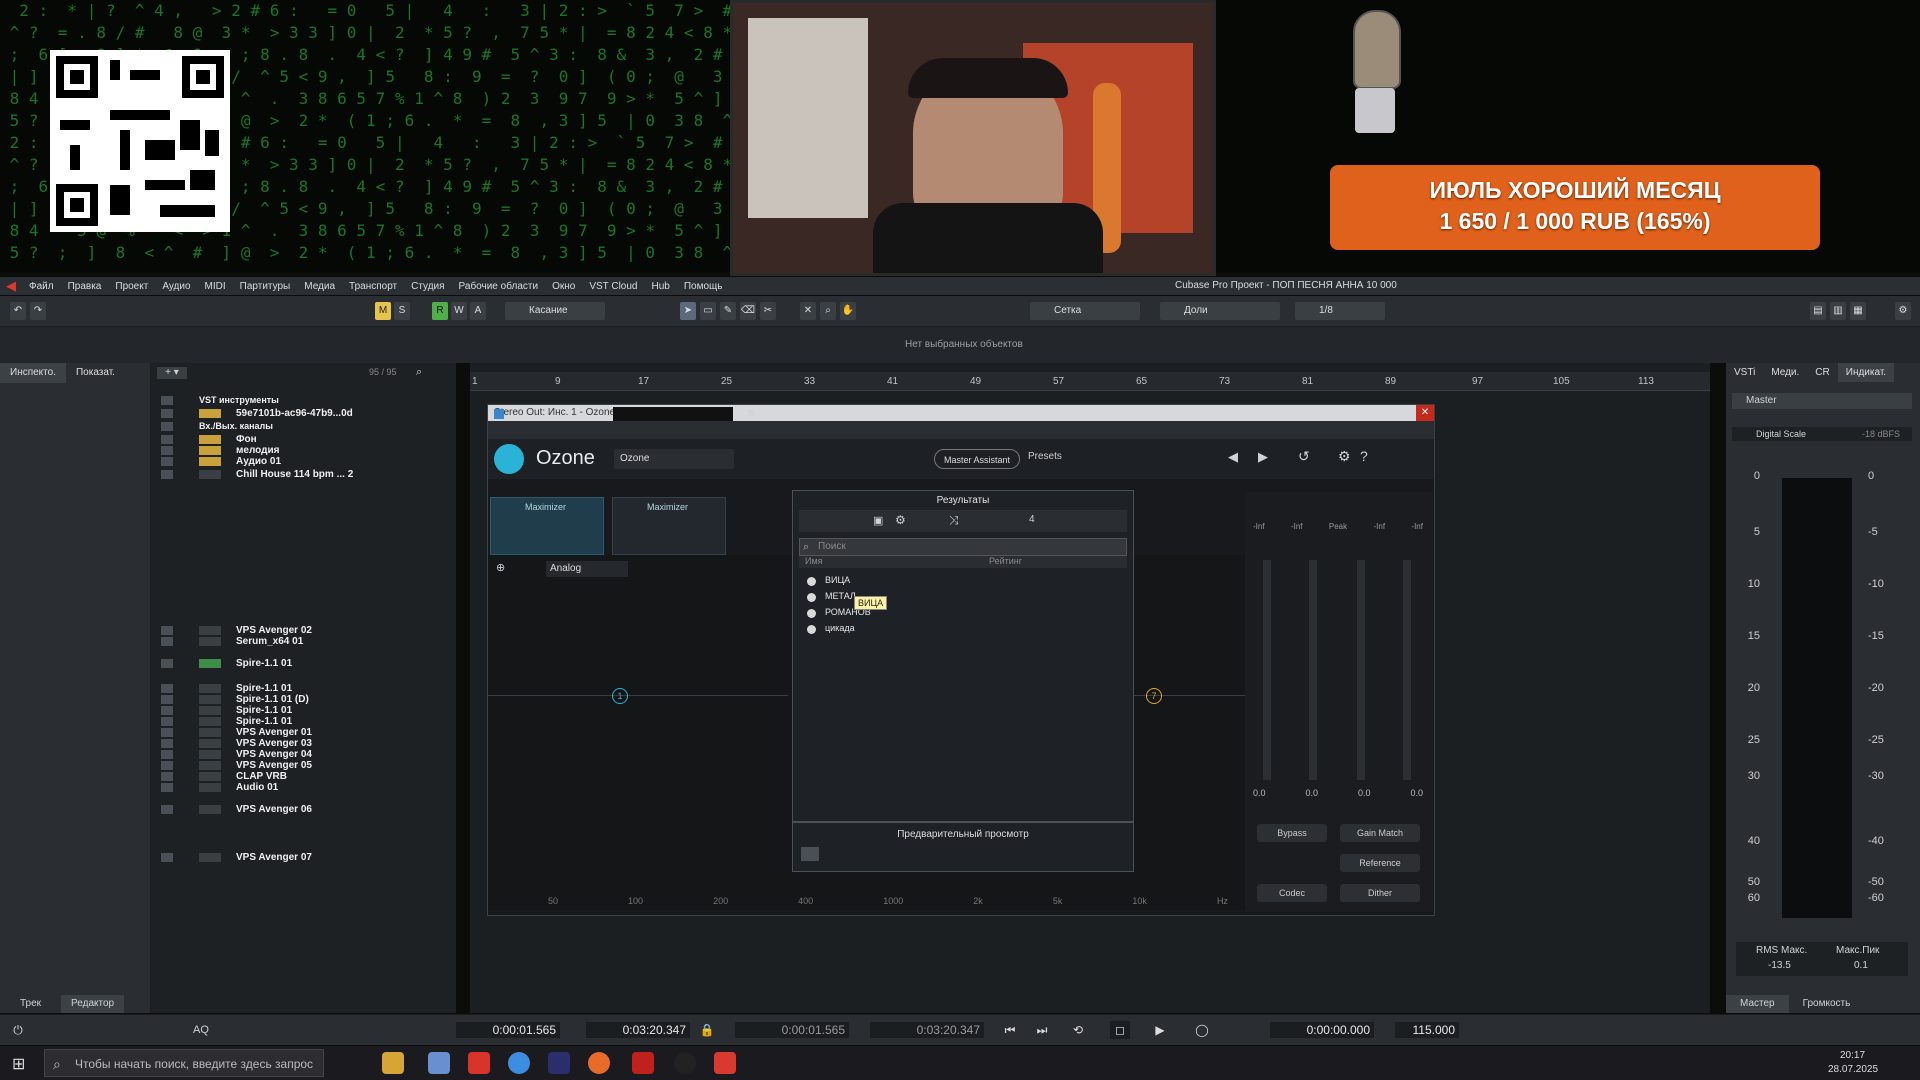 The image size is (1920, 1080). What do you see at coordinates (748, 311) in the screenshot?
I see `eraser-tool-icon: ⌫` at bounding box center [748, 311].